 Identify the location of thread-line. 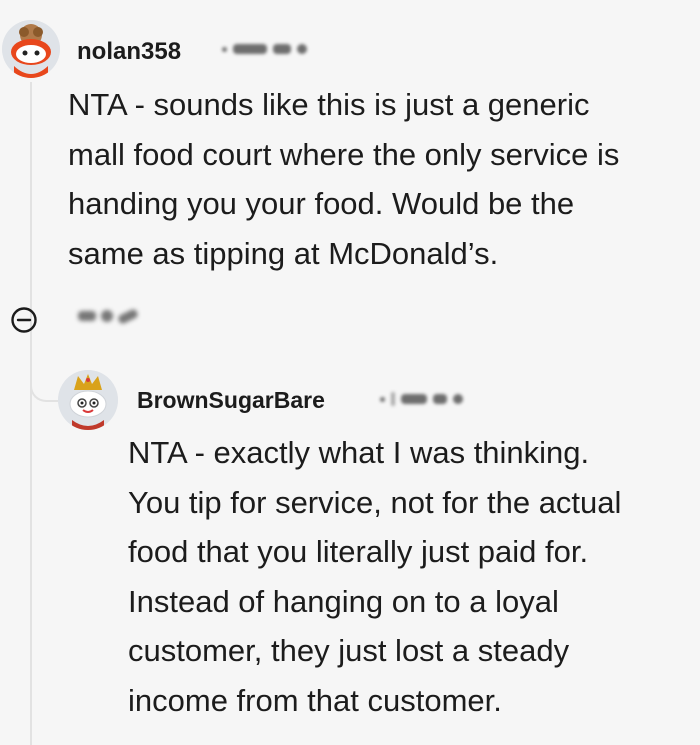
(31, 413).